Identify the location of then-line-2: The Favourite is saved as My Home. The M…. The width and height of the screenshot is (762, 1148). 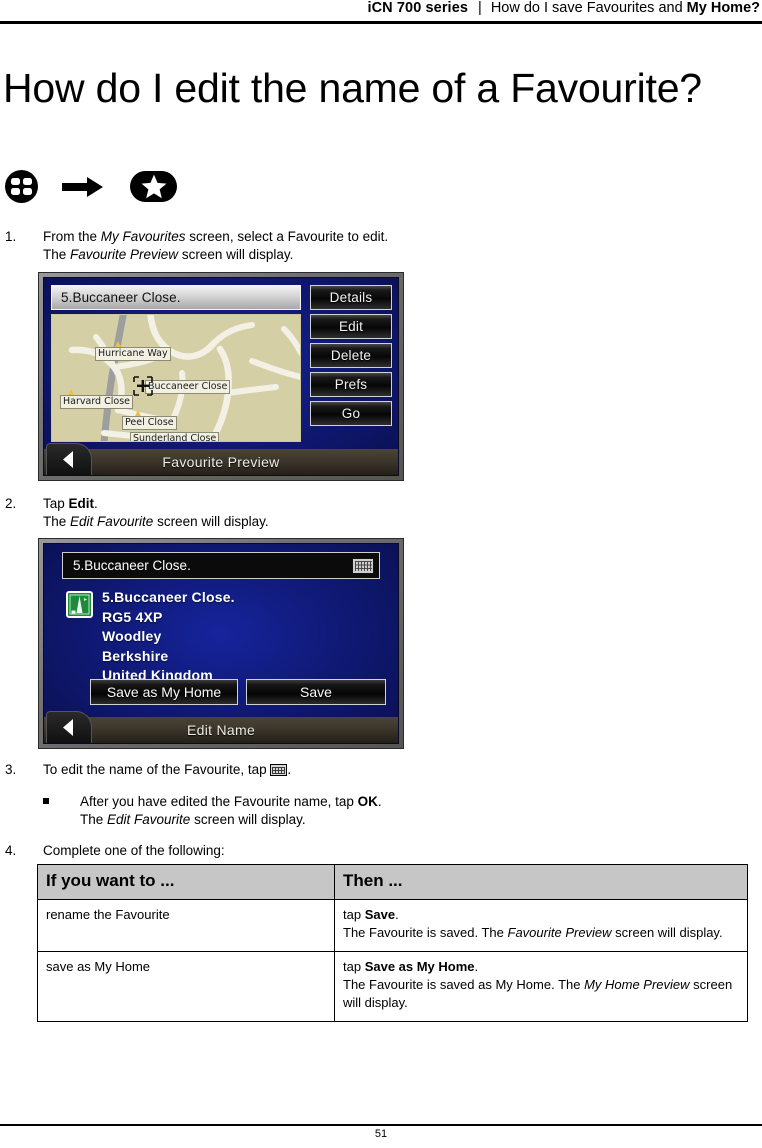
(538, 993).